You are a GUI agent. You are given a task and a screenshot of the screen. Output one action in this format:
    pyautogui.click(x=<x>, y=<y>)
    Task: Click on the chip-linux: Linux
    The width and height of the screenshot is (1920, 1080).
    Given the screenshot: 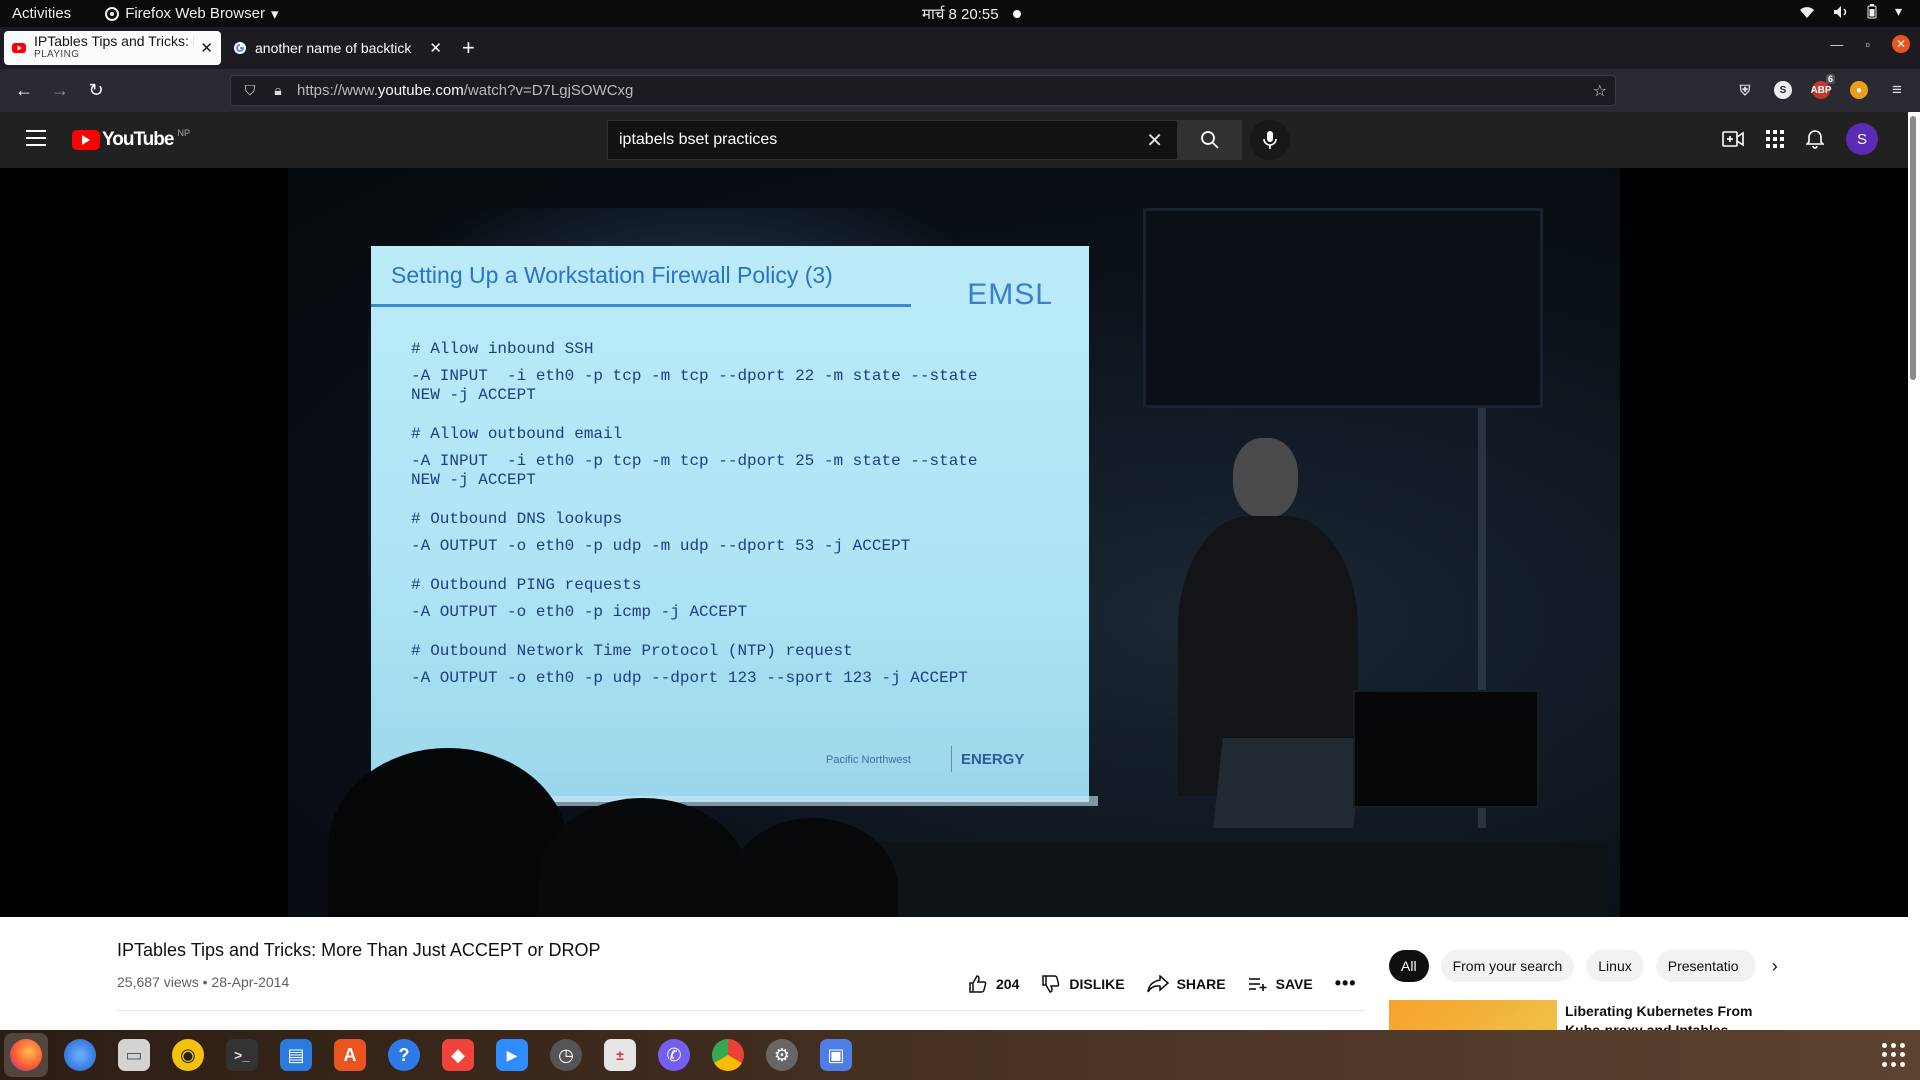 What is the action you would take?
    pyautogui.click(x=1615, y=966)
    